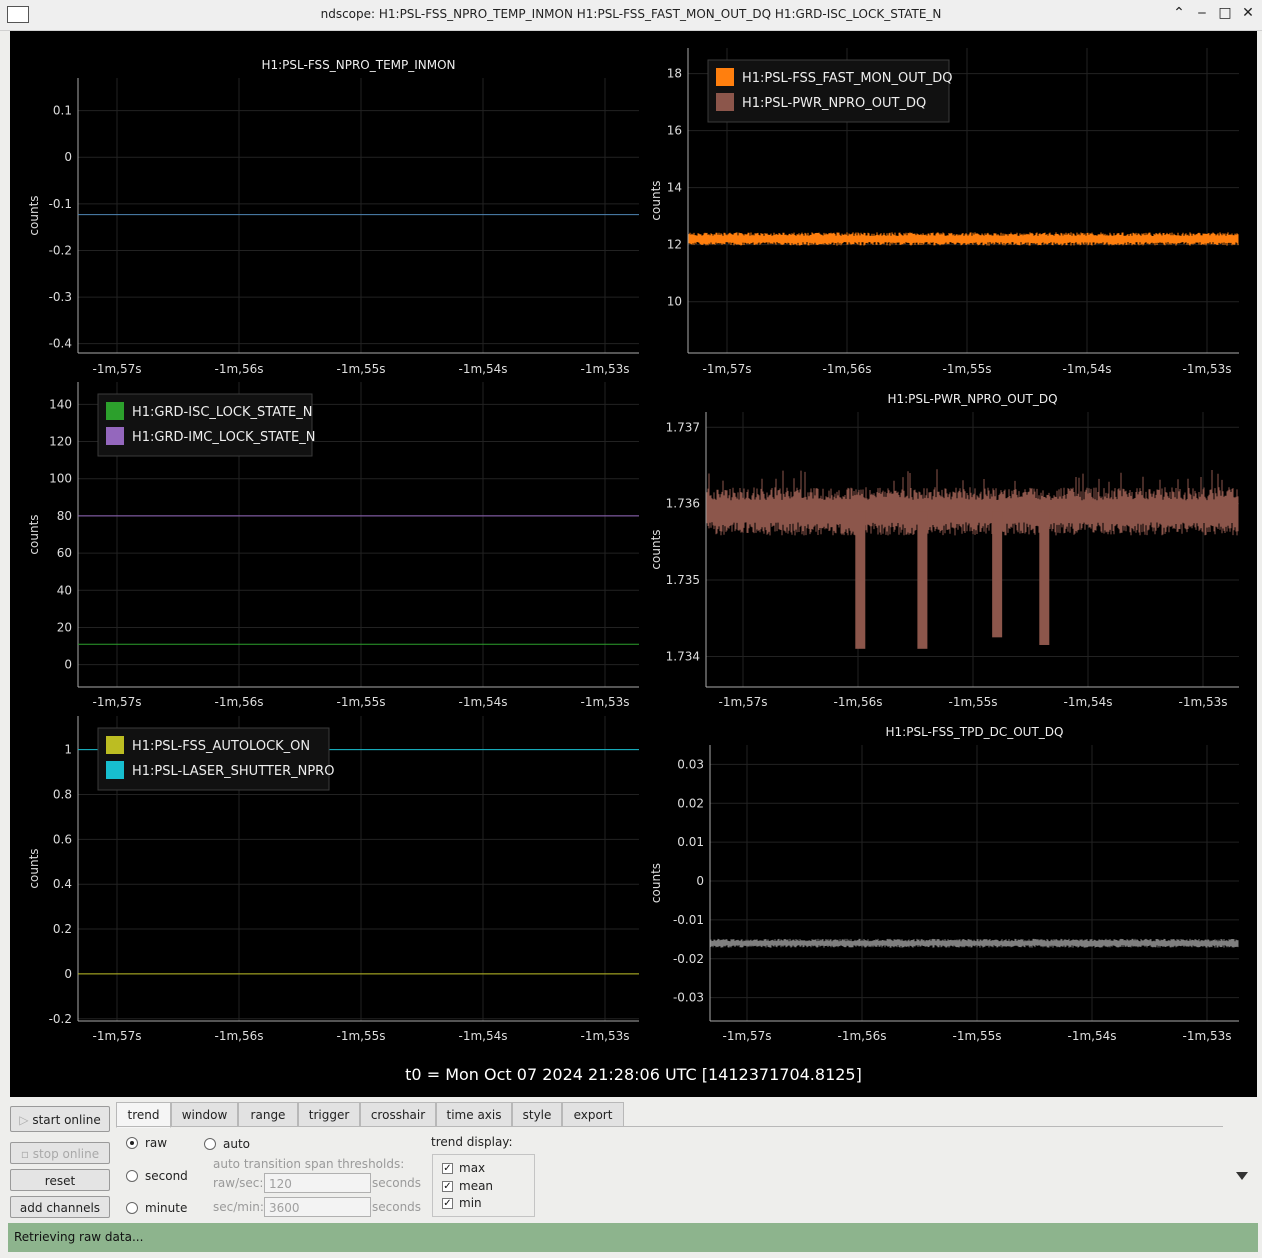 This screenshot has height=1258, width=1262. What do you see at coordinates (62, 839) in the screenshot?
I see `y-tick-label: 0.6` at bounding box center [62, 839].